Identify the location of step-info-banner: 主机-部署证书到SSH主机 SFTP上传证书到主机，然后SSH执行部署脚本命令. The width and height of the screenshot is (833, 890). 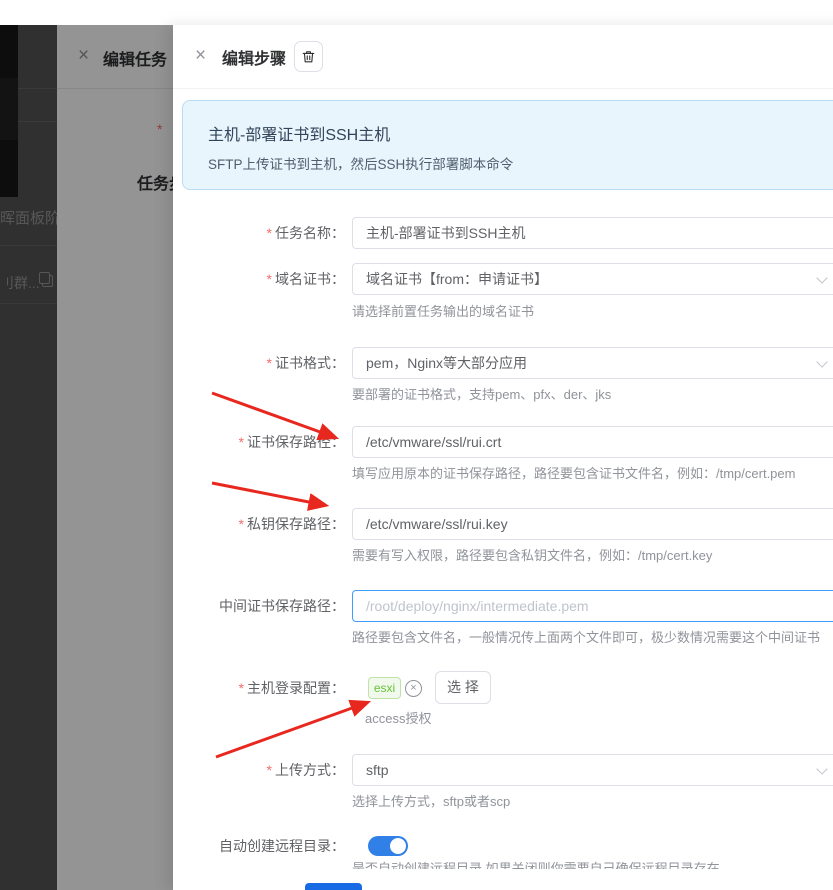
(507, 145).